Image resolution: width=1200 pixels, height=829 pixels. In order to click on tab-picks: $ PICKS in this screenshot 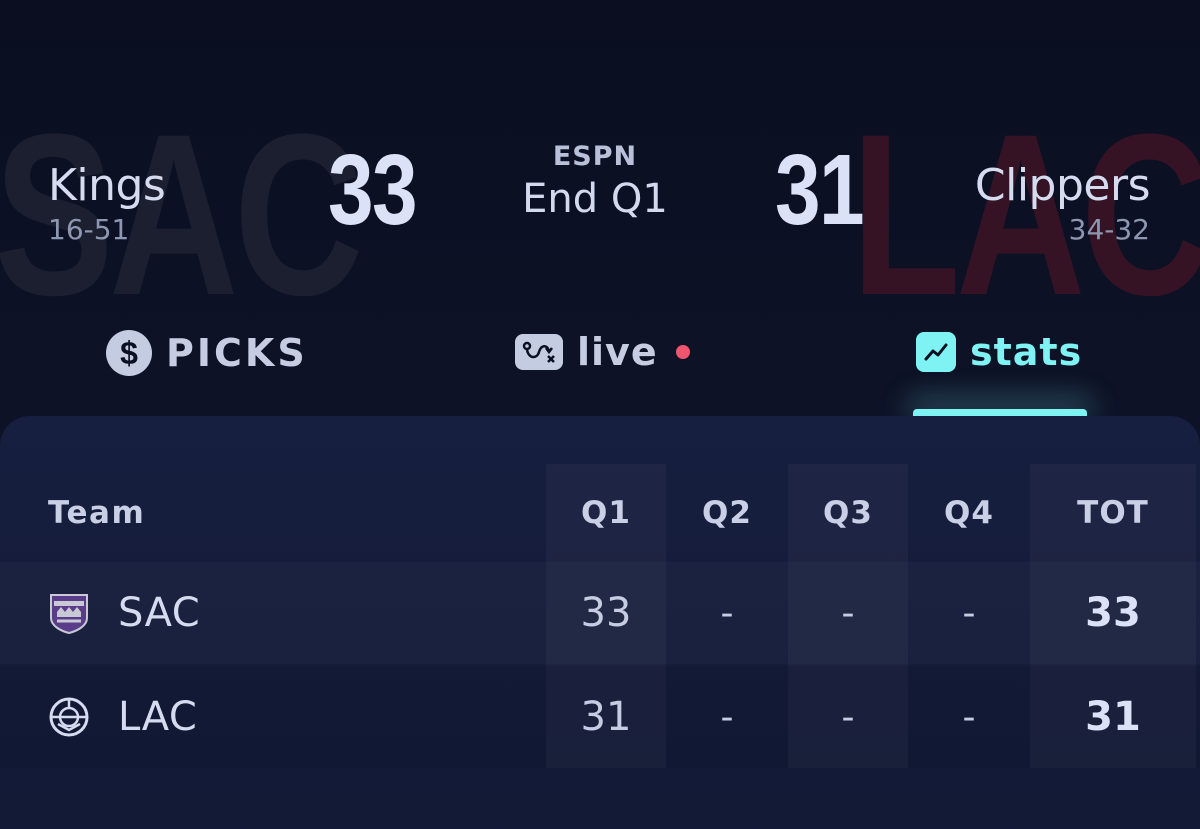, I will do `click(207, 353)`.